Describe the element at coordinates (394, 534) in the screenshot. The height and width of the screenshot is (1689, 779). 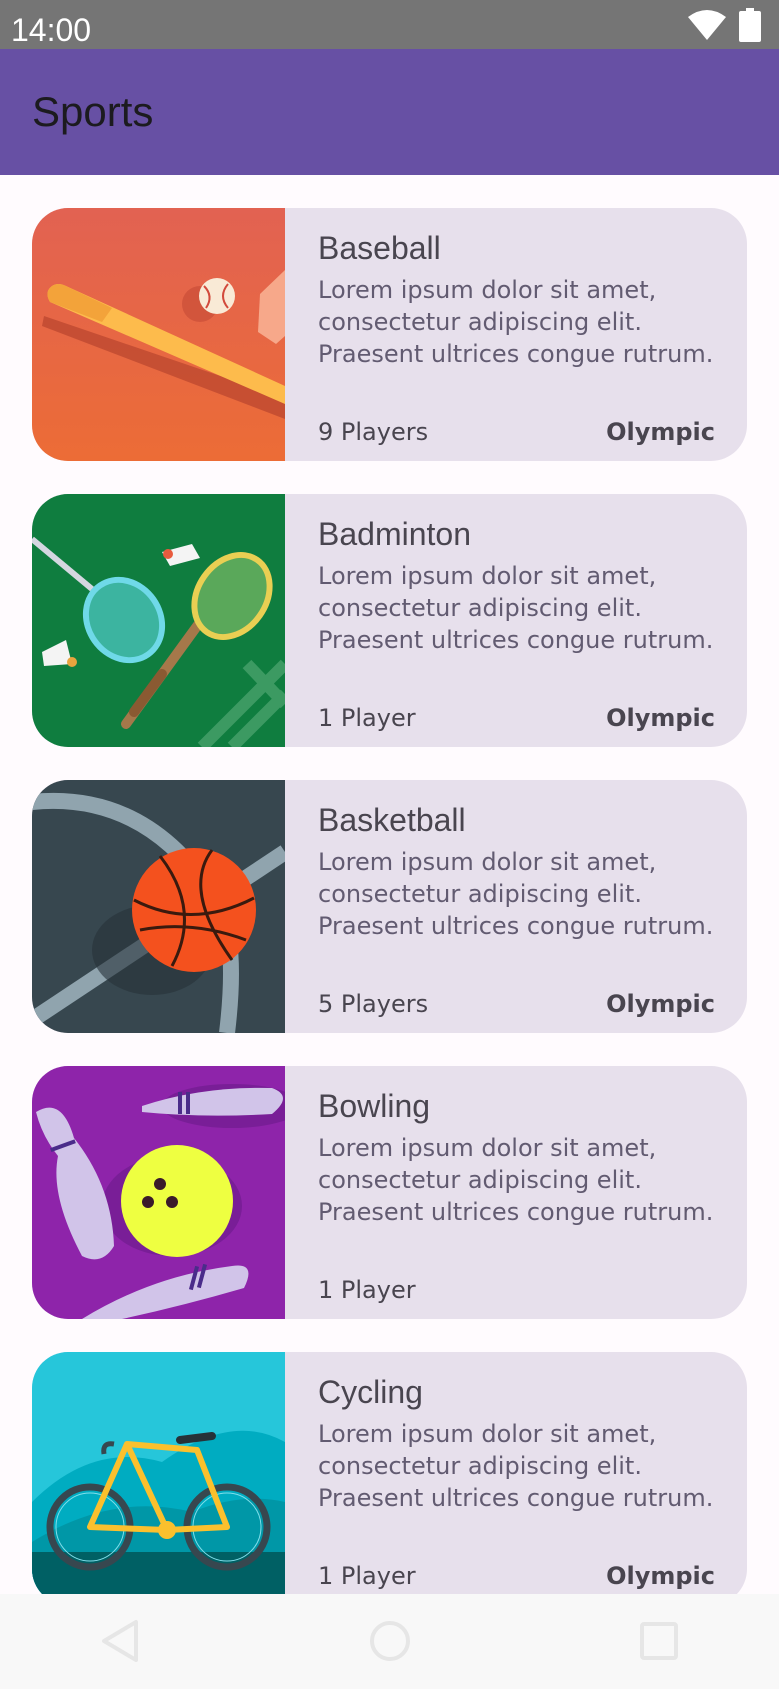
I see `card-title: Badminton` at that location.